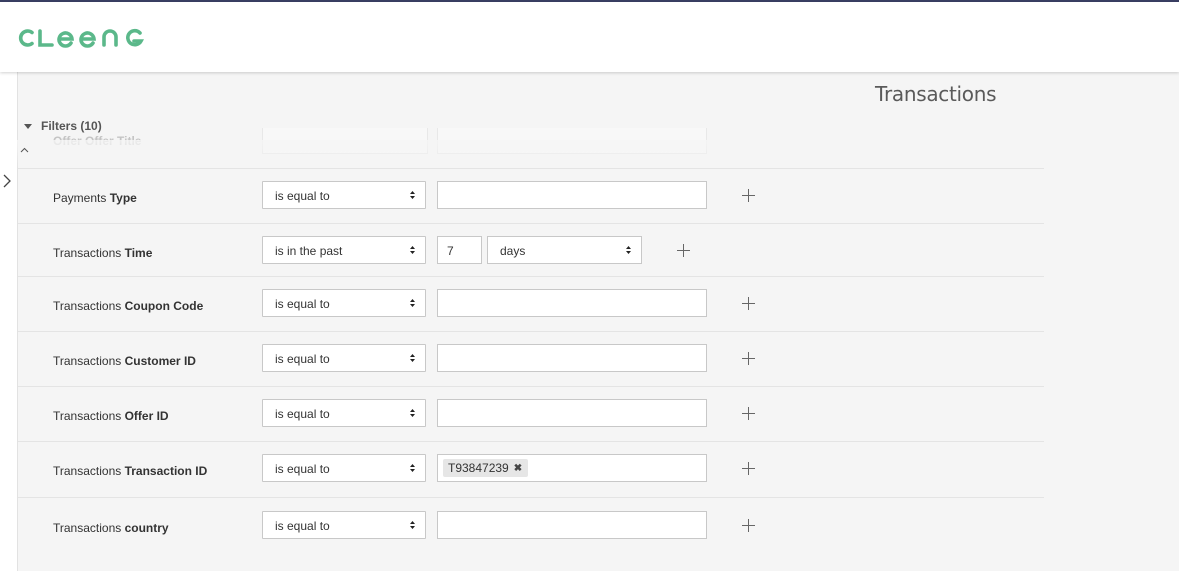 The width and height of the screenshot is (1179, 571). I want to click on row-label: Transactions country, so click(111, 528).